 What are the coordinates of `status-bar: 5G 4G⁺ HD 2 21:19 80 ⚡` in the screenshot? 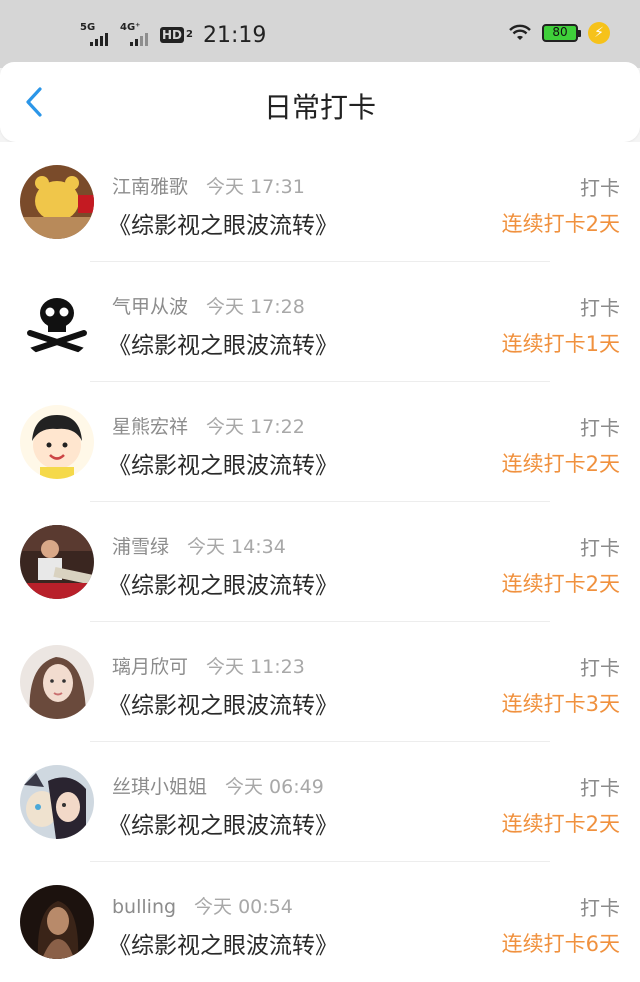 It's located at (320, 34).